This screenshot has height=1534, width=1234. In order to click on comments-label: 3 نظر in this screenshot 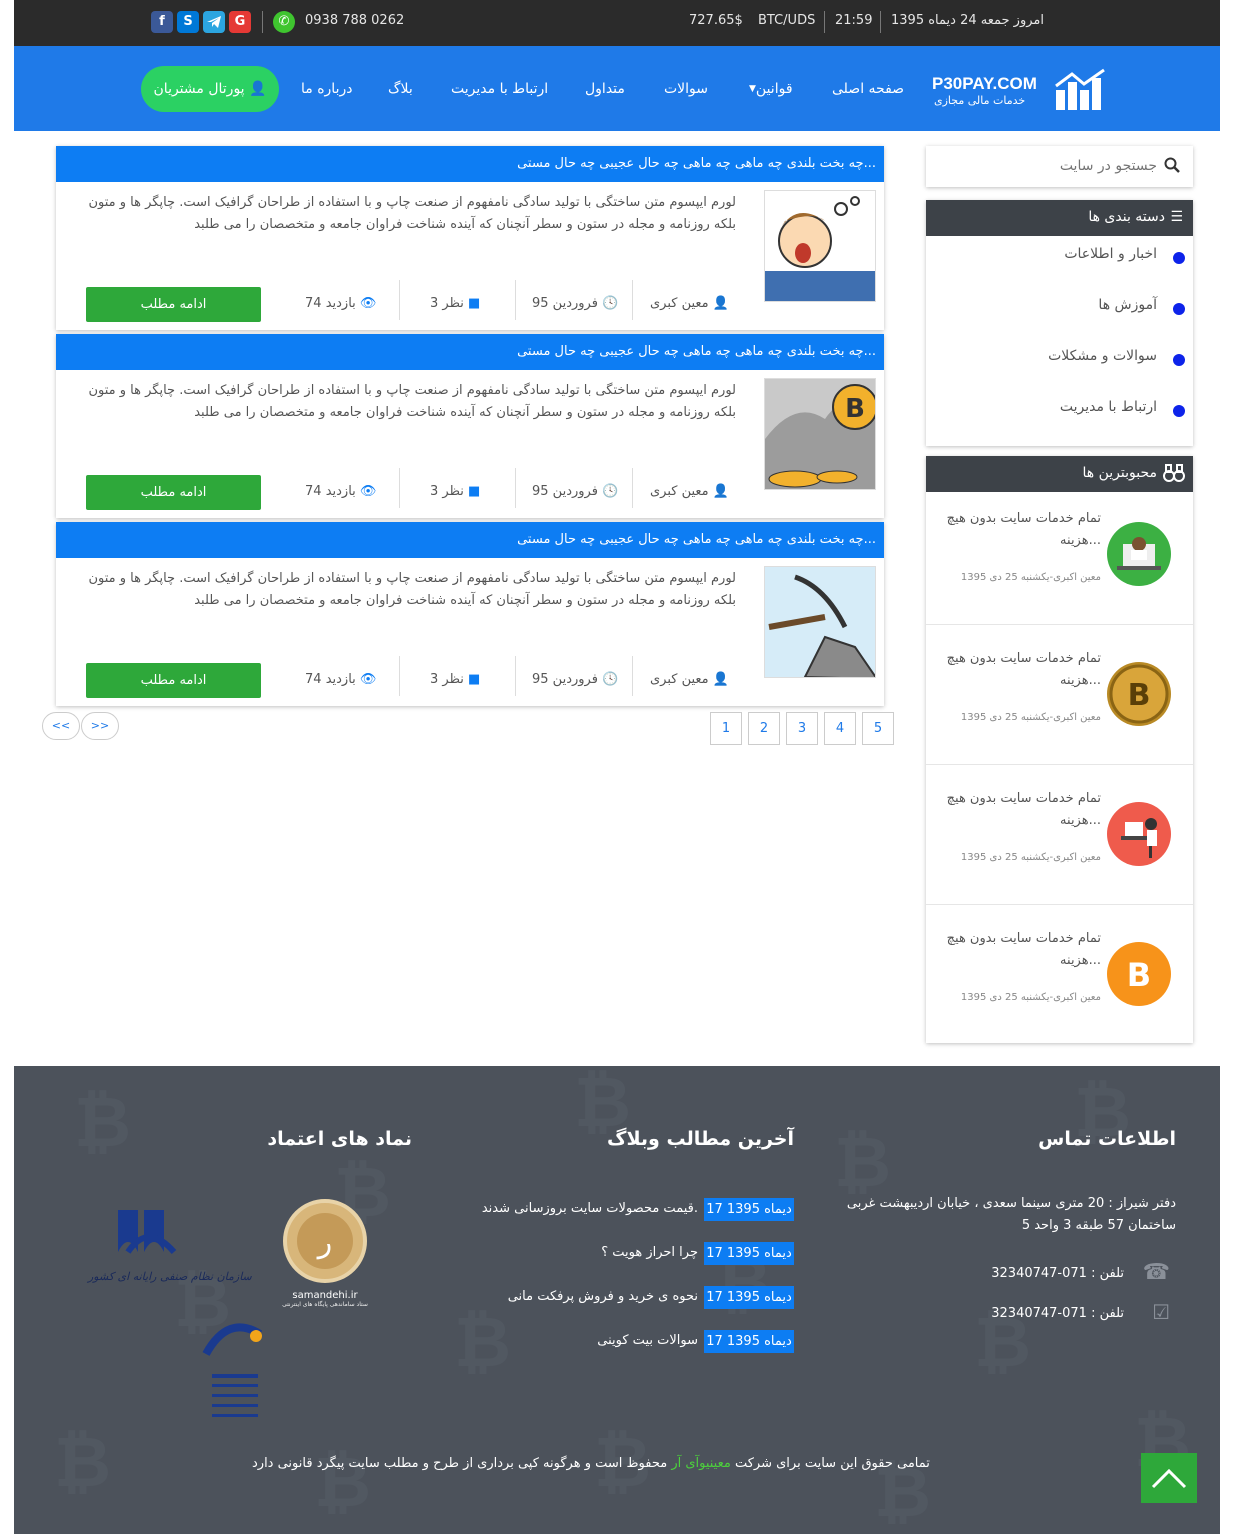, I will do `click(447, 679)`.